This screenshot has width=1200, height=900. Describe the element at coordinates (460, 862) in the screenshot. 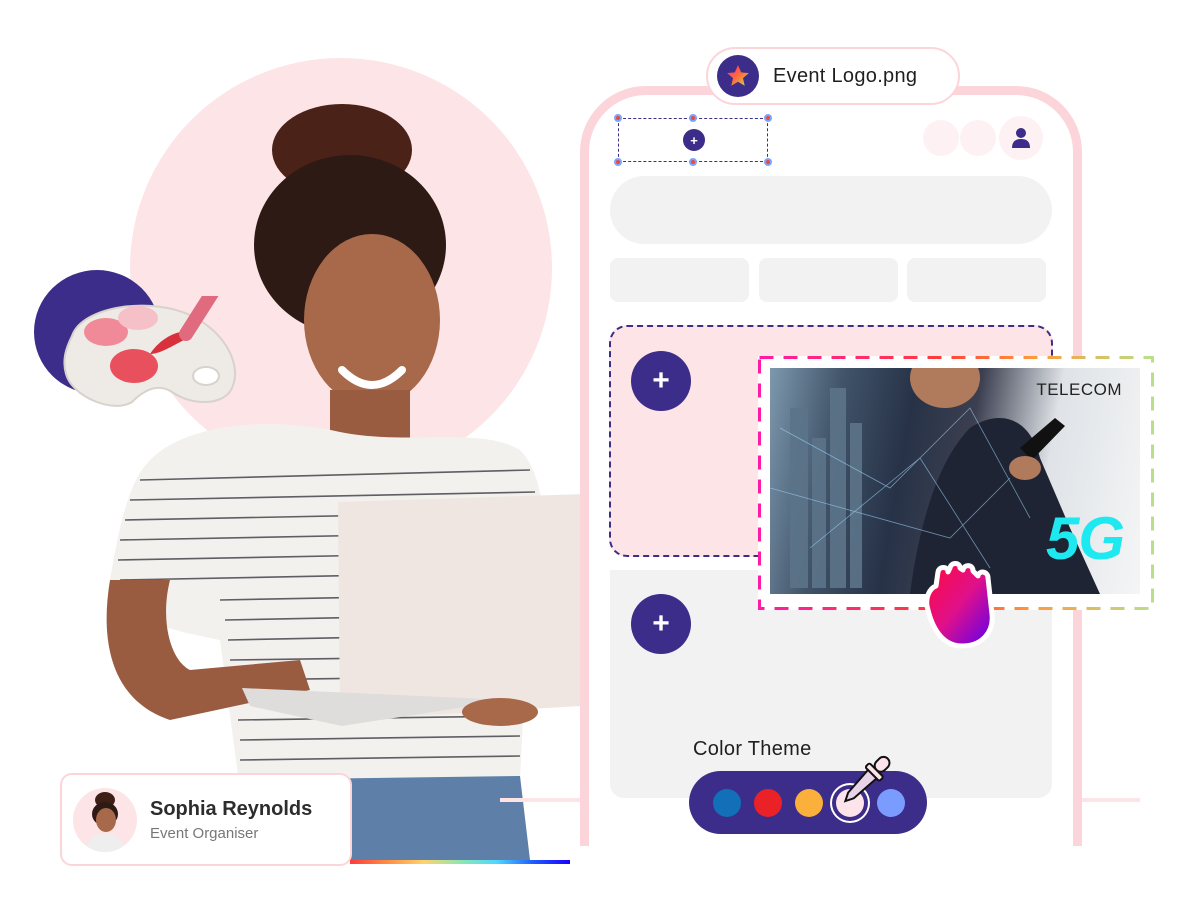

I see `gradient-underline` at that location.